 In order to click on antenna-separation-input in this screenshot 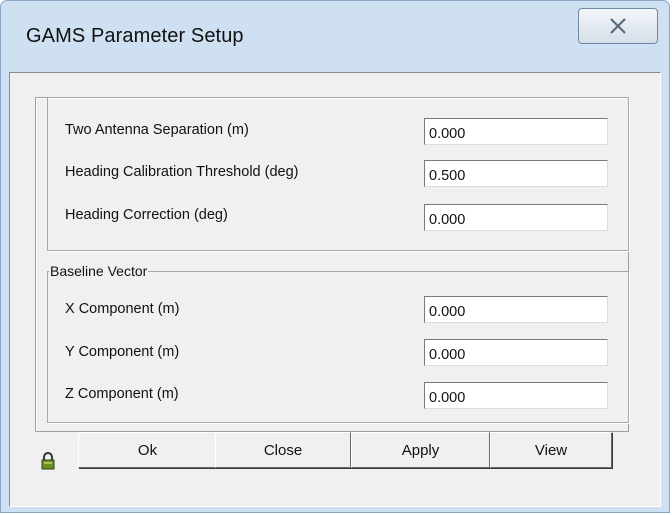, I will do `click(516, 131)`.